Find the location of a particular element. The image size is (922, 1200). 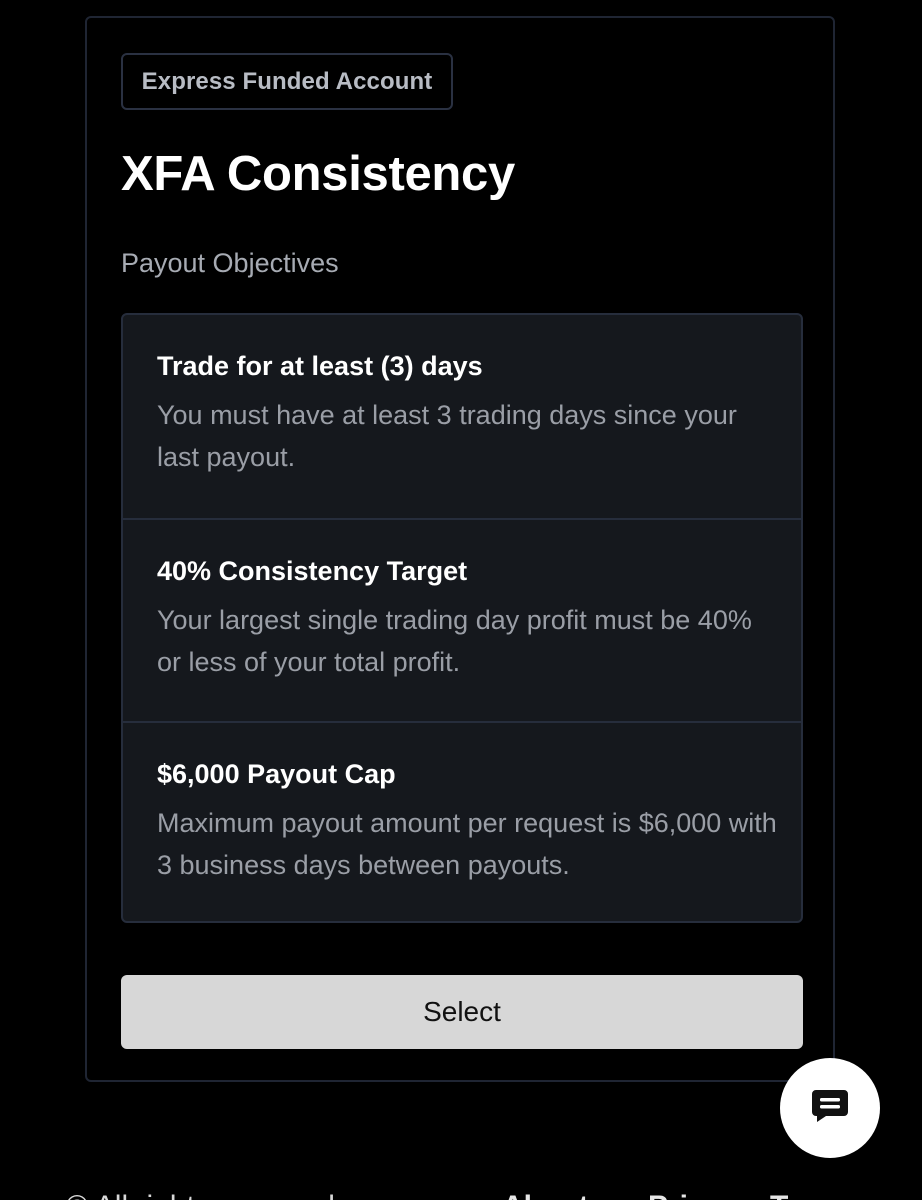

chat-button is located at coordinates (830, 1108).